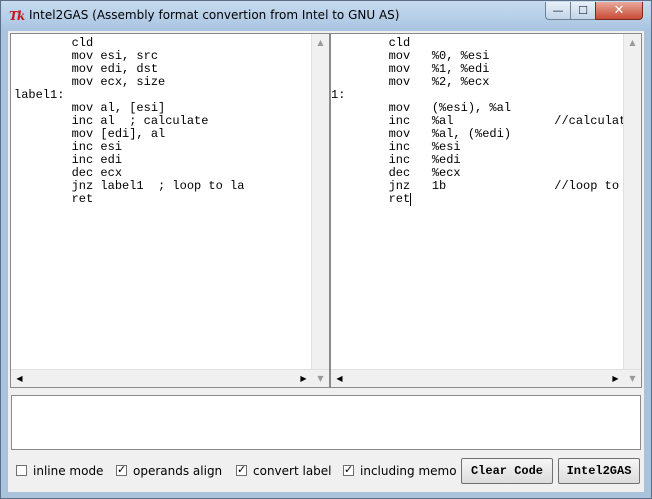 The width and height of the screenshot is (652, 499). What do you see at coordinates (411, 199) in the screenshot?
I see `text-cursor` at bounding box center [411, 199].